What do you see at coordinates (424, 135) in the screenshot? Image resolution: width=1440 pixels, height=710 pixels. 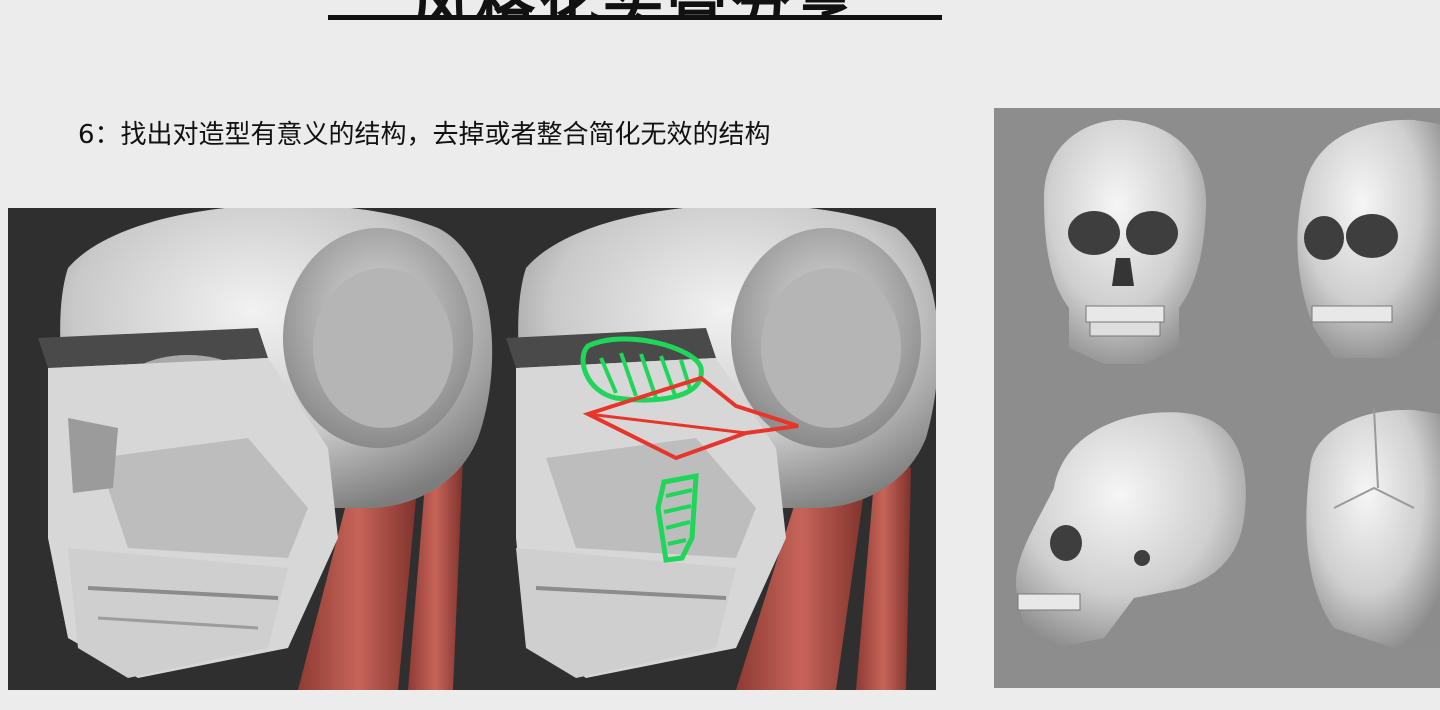 I see `step-text: 6：找出对造型有意义的结构，去掉或者整合简化无效的结构` at bounding box center [424, 135].